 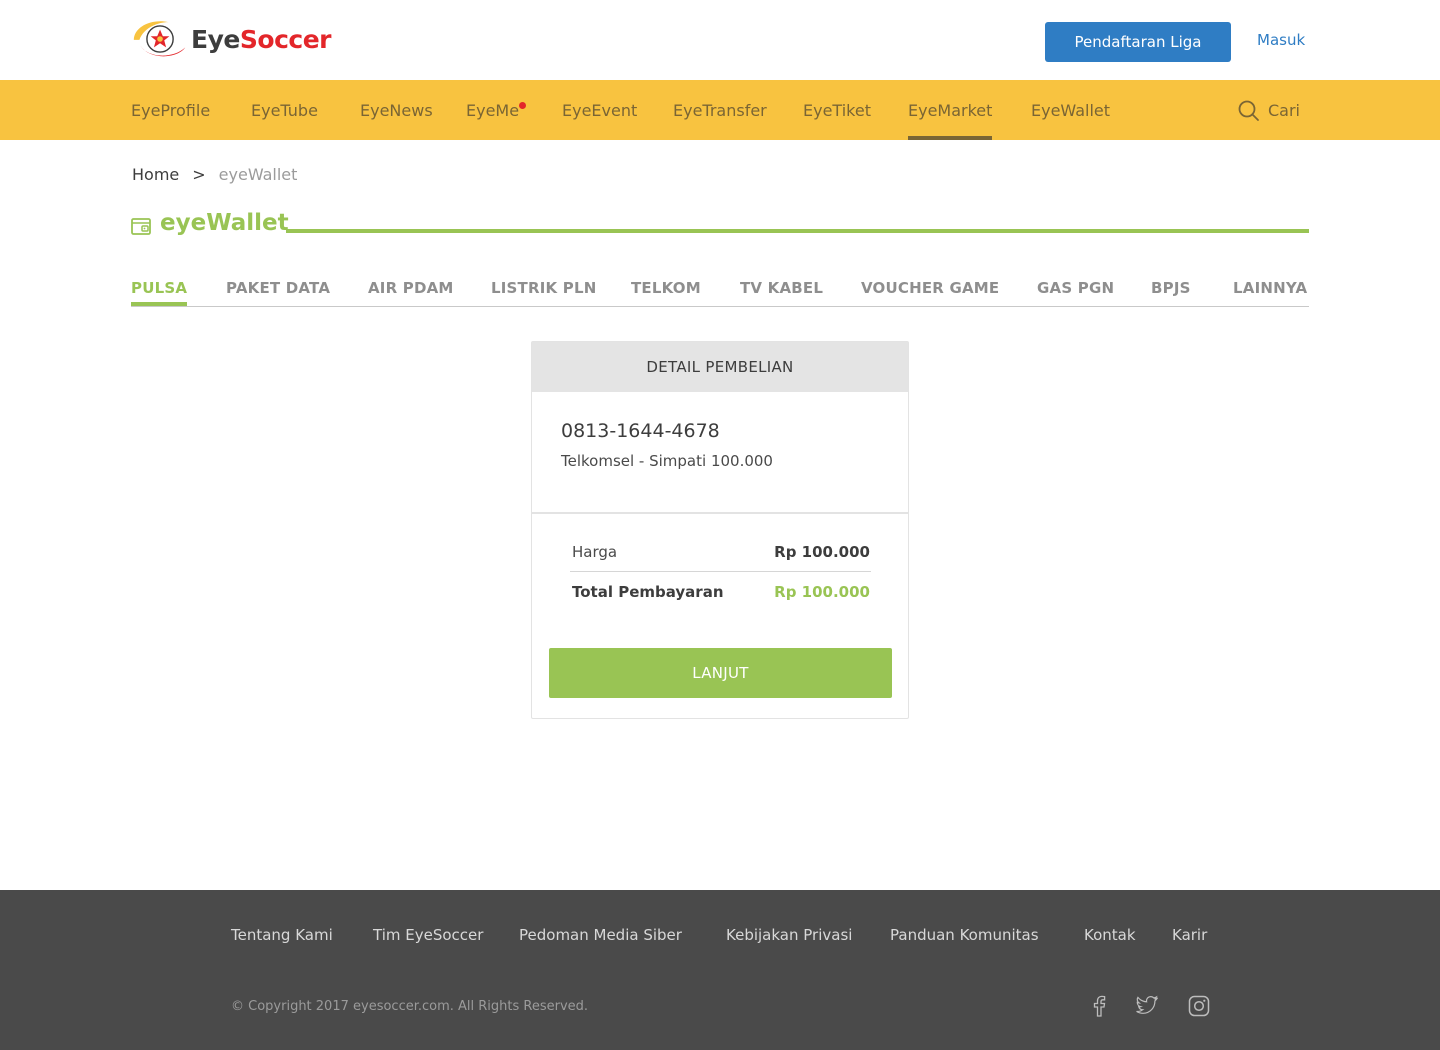 I want to click on nav-item-eyeme: EyeMe, so click(x=496, y=120).